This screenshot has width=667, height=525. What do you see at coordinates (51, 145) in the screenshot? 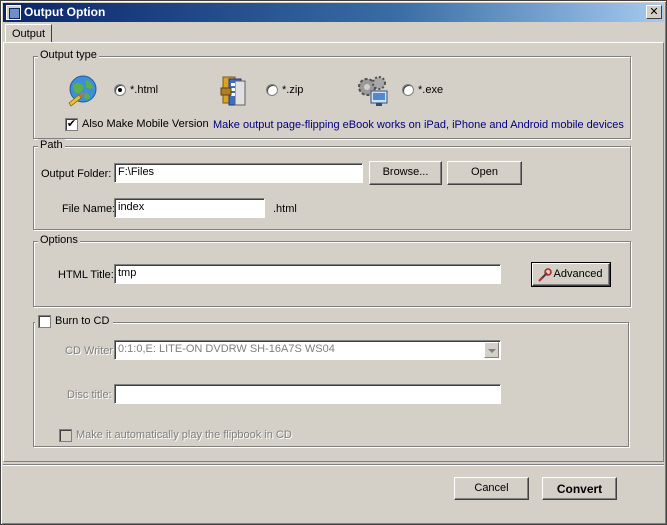
I see `path-group-label: Path` at bounding box center [51, 145].